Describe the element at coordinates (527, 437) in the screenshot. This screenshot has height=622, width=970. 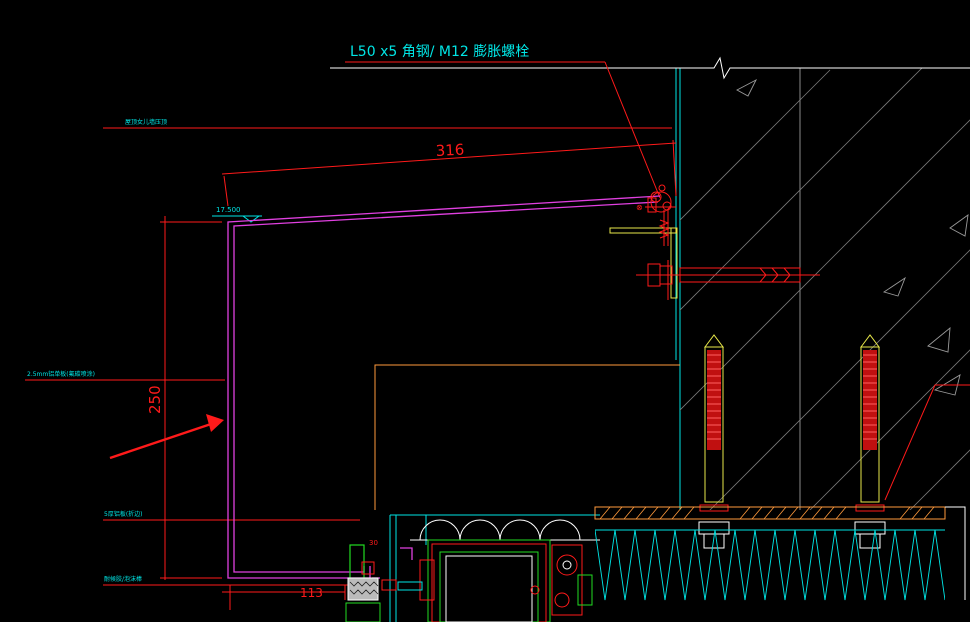
I see `back-frame-outline` at that location.